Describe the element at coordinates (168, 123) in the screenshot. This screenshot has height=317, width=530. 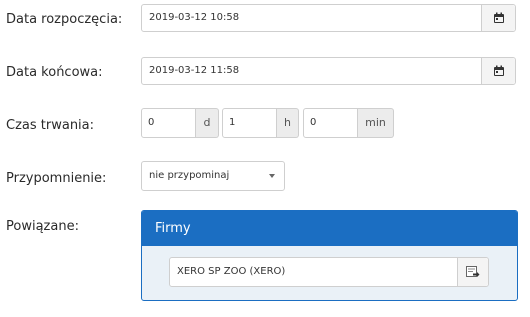
I see `duration-days-input: 0` at that location.